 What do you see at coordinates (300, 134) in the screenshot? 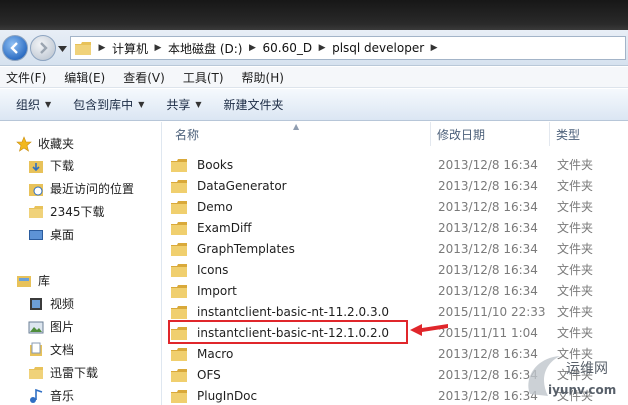
I see `column-header-name: 名称` at bounding box center [300, 134].